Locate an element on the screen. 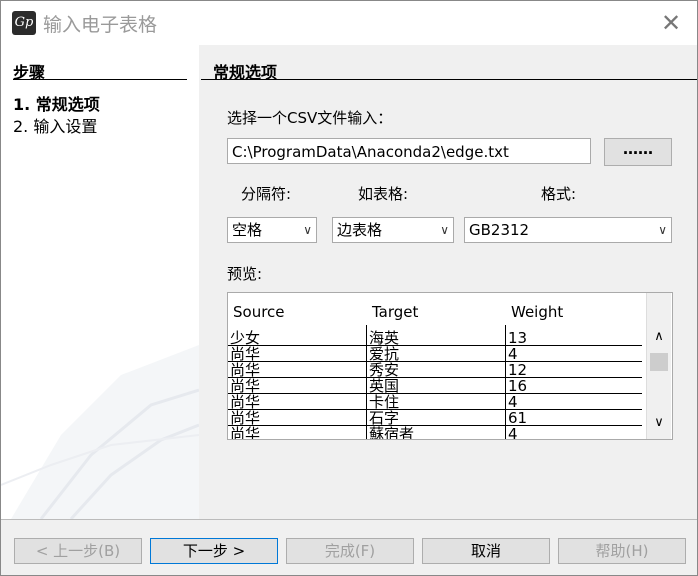  format-select: GB2312 ∨ is located at coordinates (568, 230).